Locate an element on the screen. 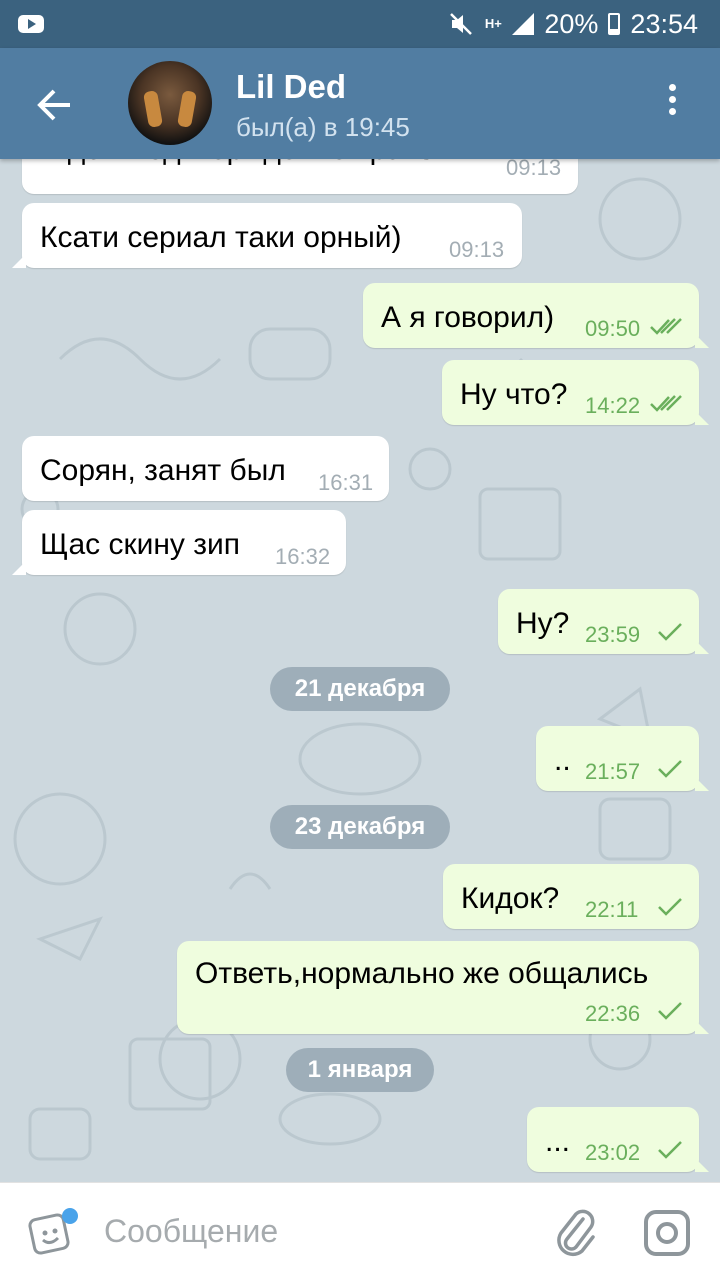 This screenshot has width=720, height=1281. battery-icon is located at coordinates (614, 24).